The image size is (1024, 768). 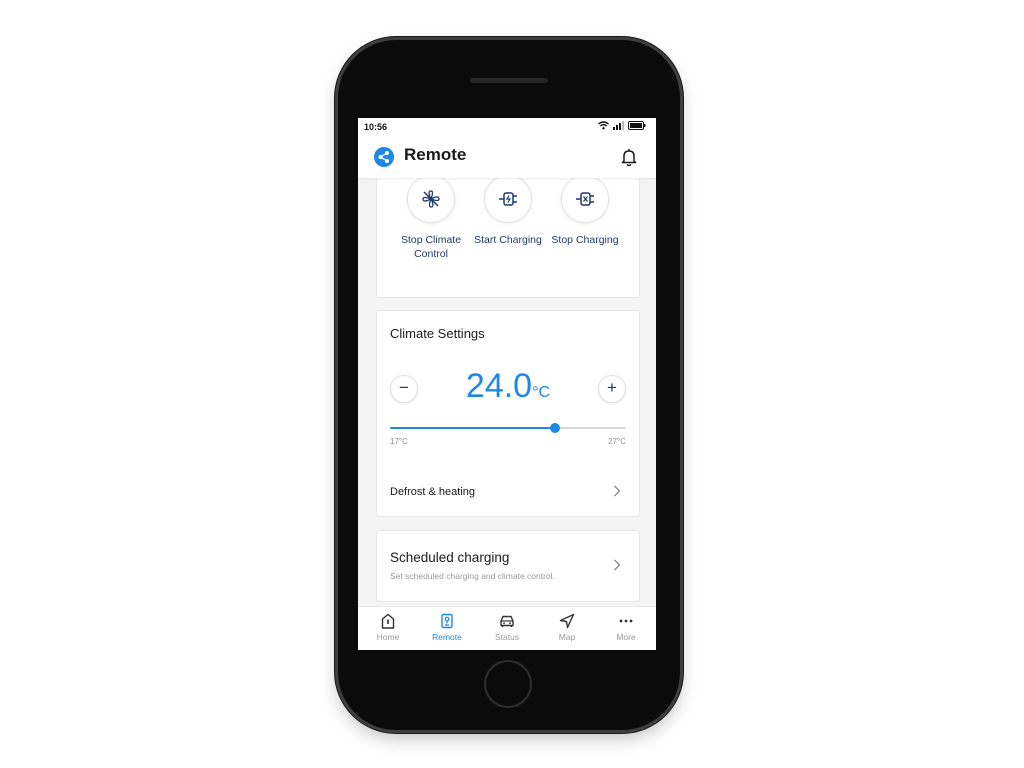 I want to click on navigation-arrow-icon, so click(x=567, y=621).